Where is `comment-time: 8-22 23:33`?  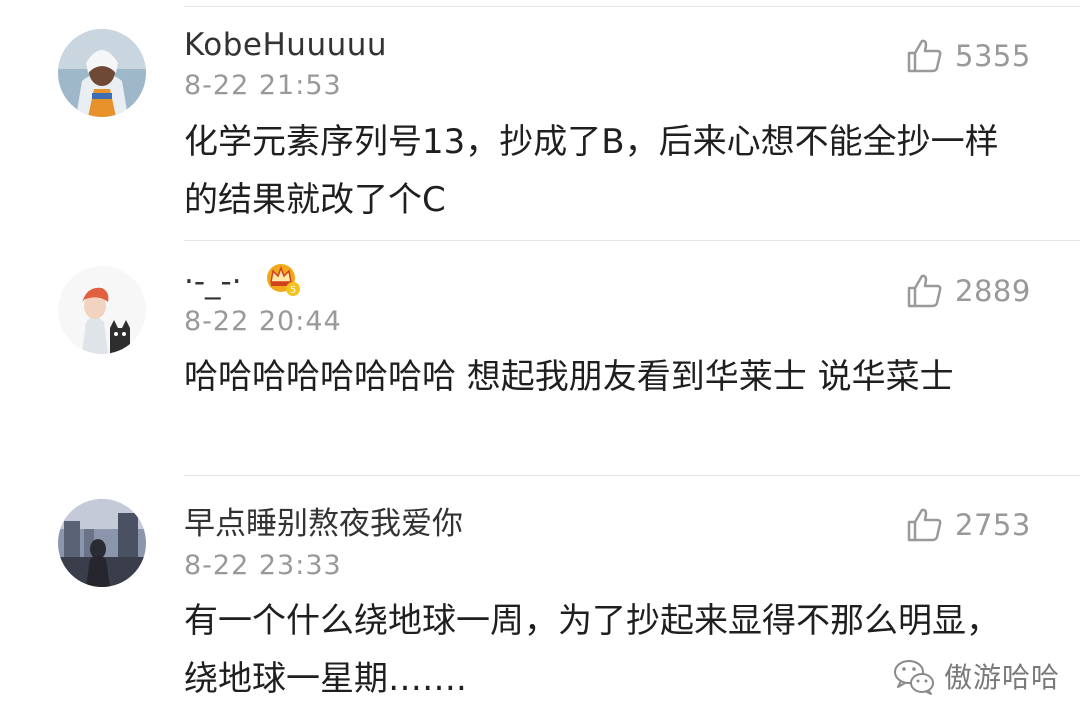 comment-time: 8-22 23:33 is located at coordinates (263, 565).